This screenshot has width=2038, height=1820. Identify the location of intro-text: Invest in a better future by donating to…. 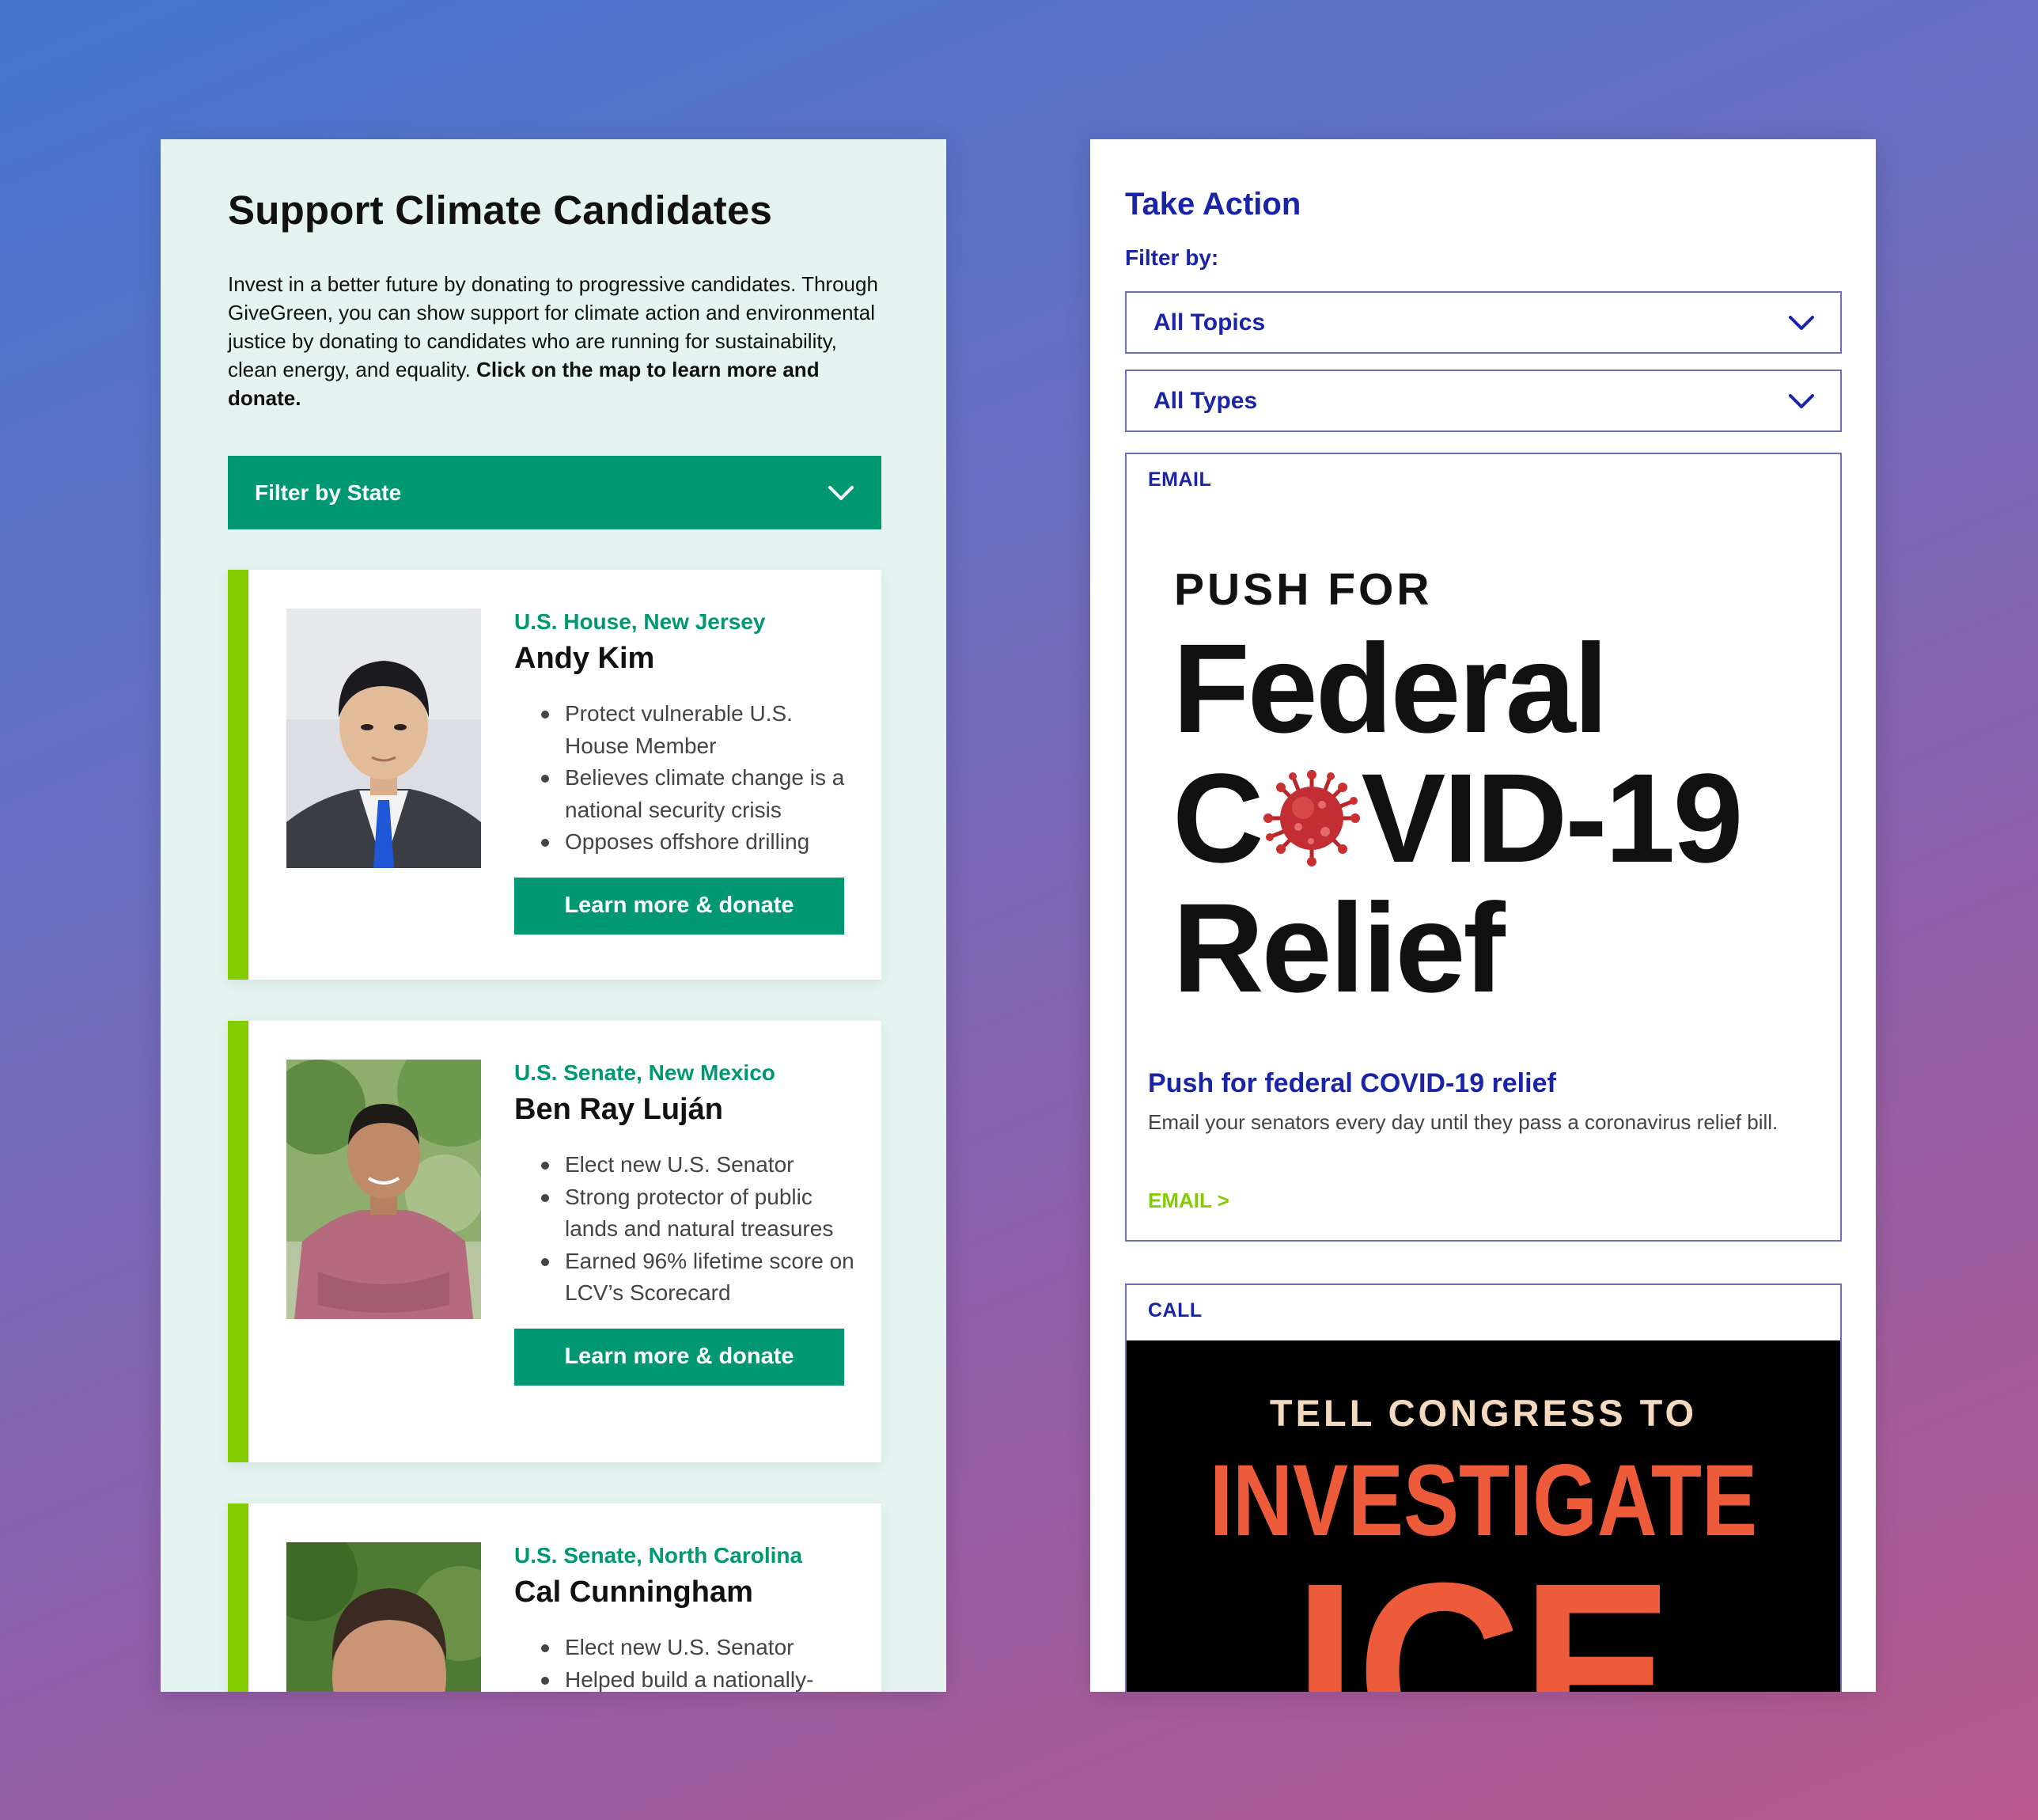
(557, 341).